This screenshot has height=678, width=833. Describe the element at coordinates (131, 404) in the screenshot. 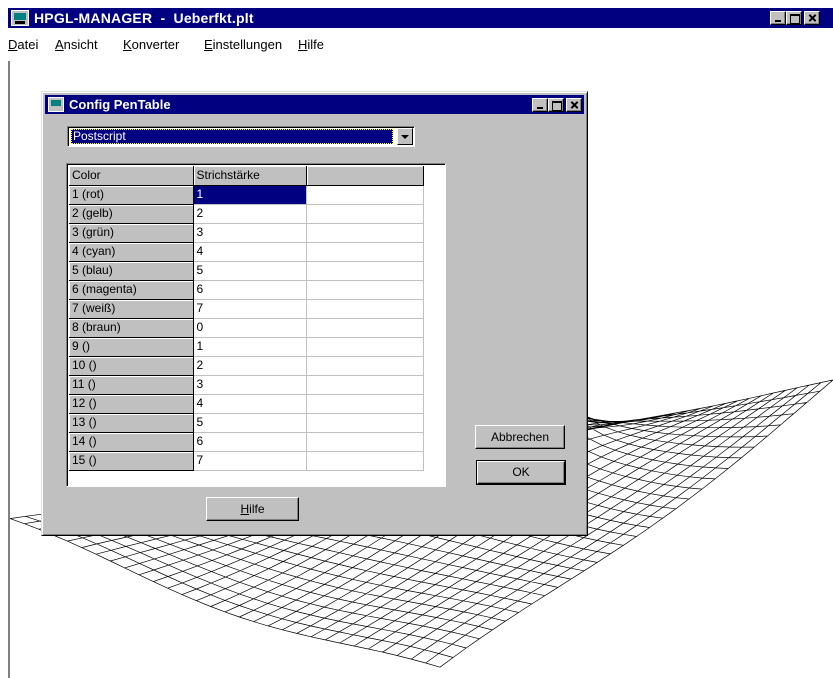

I see `pen-color-cell: 12 ()` at that location.